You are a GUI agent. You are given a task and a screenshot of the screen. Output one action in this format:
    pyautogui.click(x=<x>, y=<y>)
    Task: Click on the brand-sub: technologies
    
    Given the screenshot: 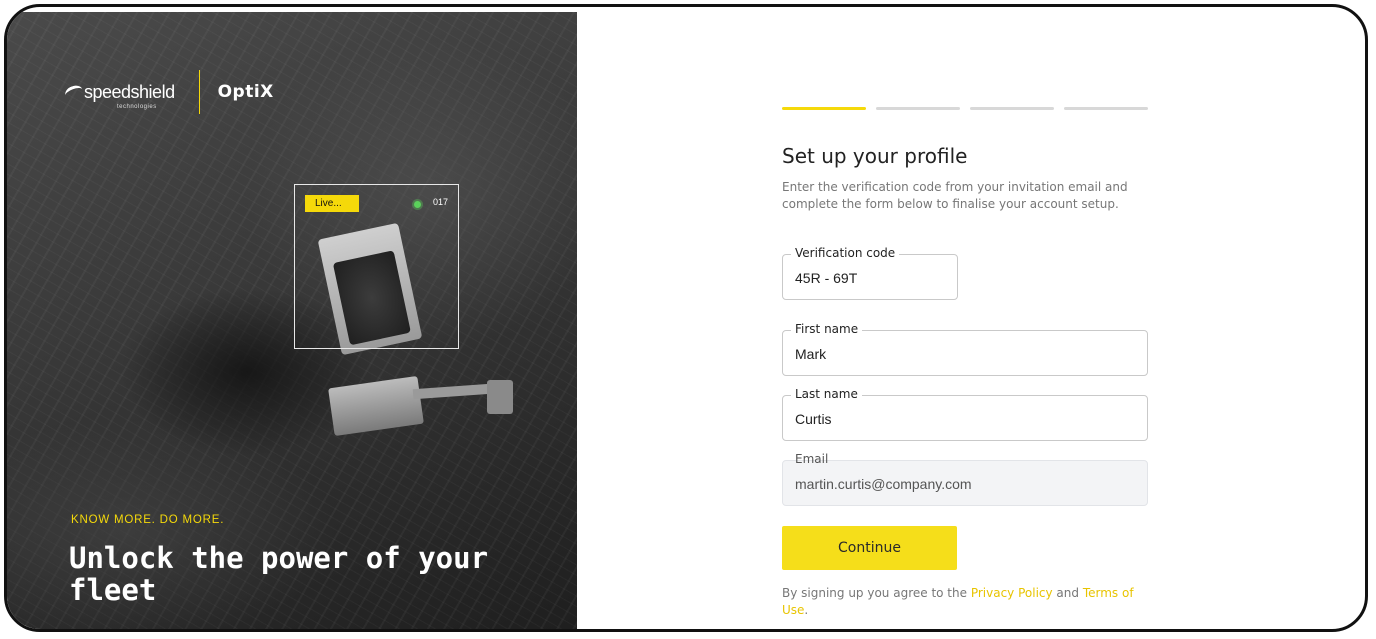 What is the action you would take?
    pyautogui.click(x=137, y=106)
    